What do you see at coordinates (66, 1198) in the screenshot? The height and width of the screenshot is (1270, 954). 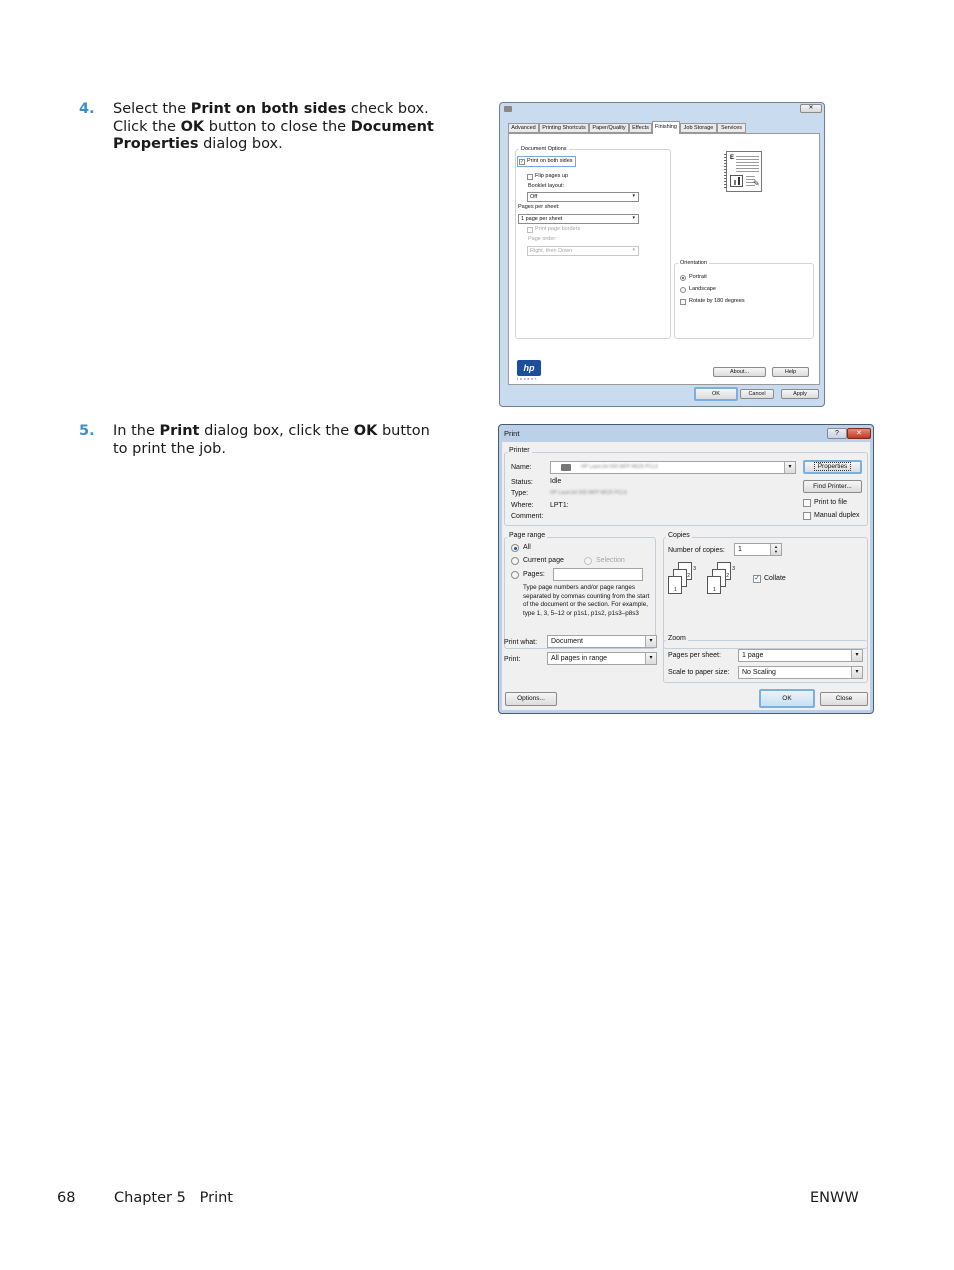 I see `page-number: 68` at bounding box center [66, 1198].